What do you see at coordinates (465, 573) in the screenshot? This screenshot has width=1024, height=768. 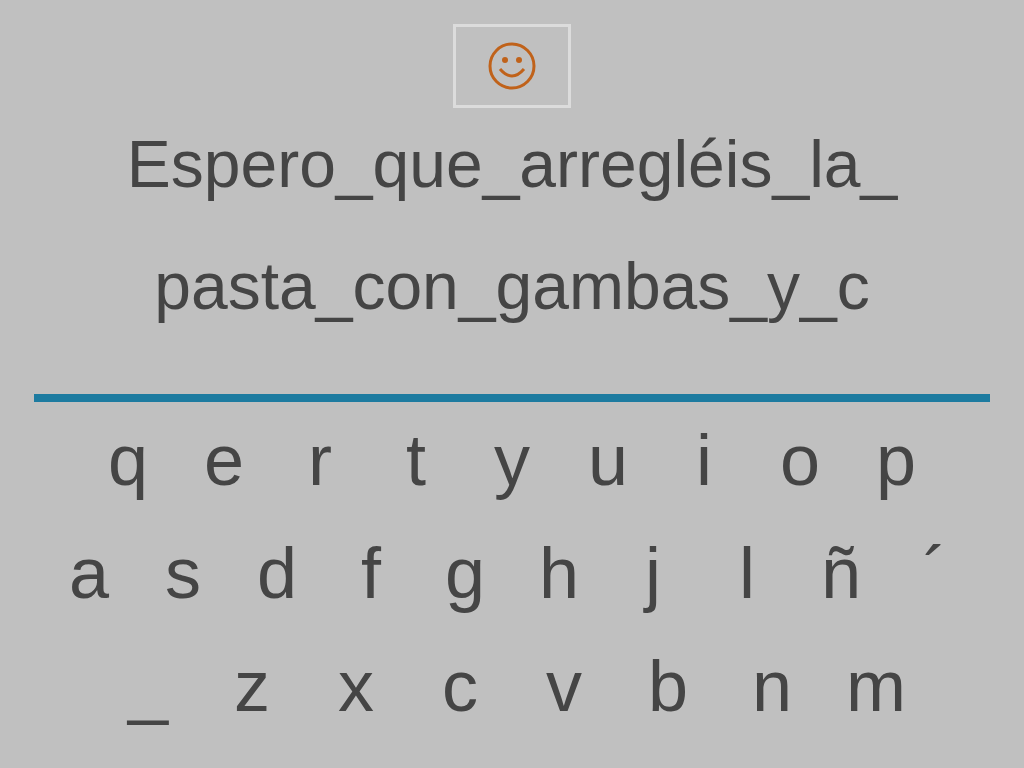 I see `letter-key: g` at bounding box center [465, 573].